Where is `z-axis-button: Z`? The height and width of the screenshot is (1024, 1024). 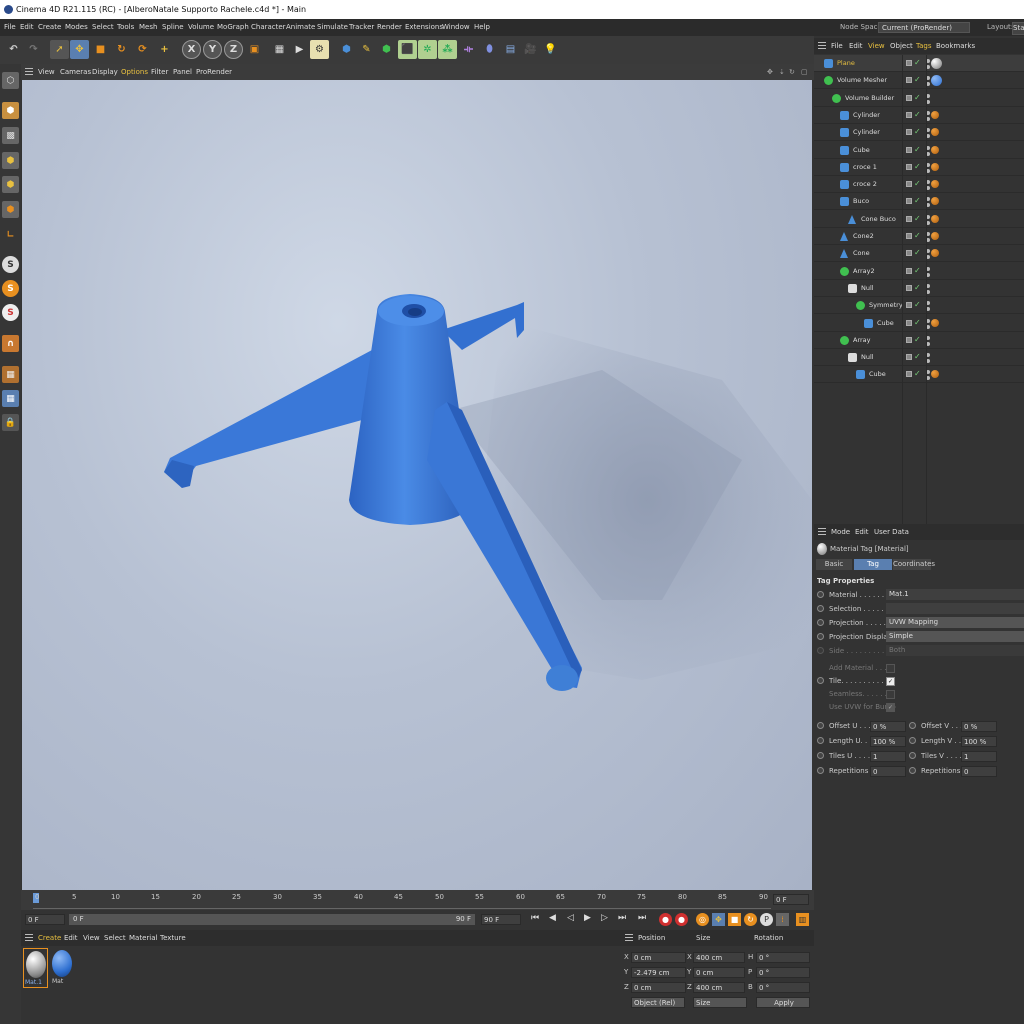
z-axis-button: Z is located at coordinates (233, 49).